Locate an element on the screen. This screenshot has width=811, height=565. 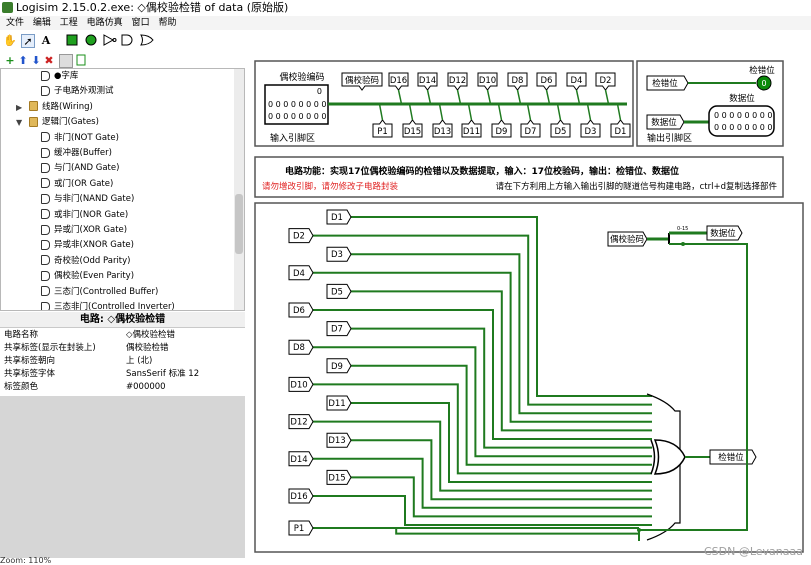
edit-appearance-icon is located at coordinates (81, 61).